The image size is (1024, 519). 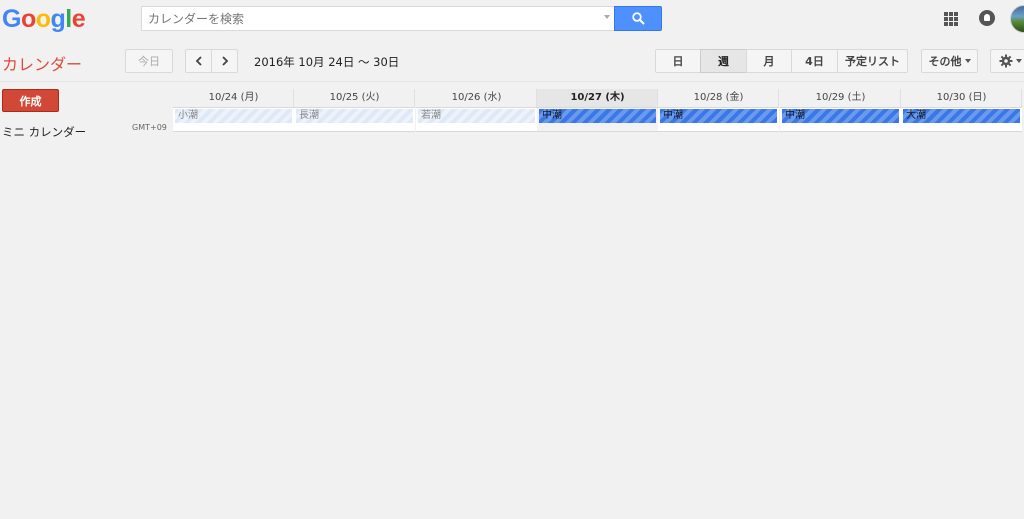 I want to click on search-icon, so click(x=638, y=18).